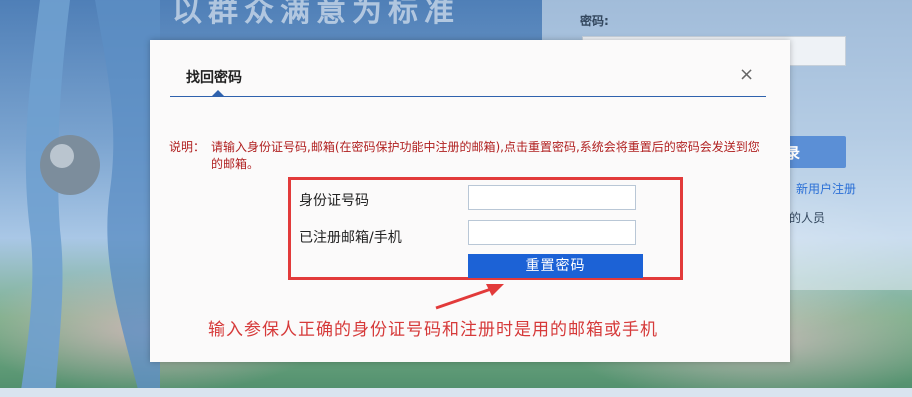  I want to click on tab-divider, so click(468, 96).